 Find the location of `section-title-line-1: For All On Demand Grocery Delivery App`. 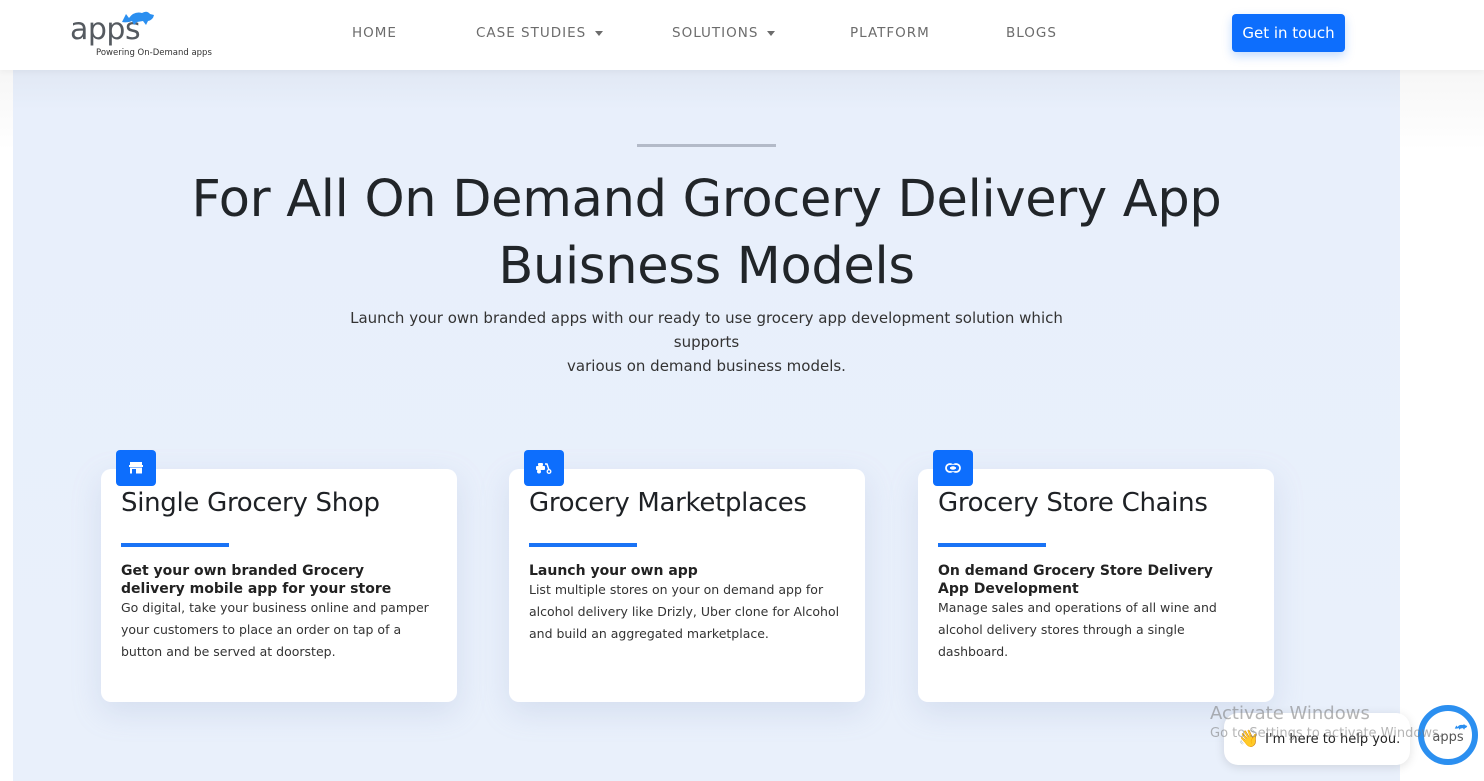

section-title-line-1: For All On Demand Grocery Delivery App is located at coordinates (706, 199).